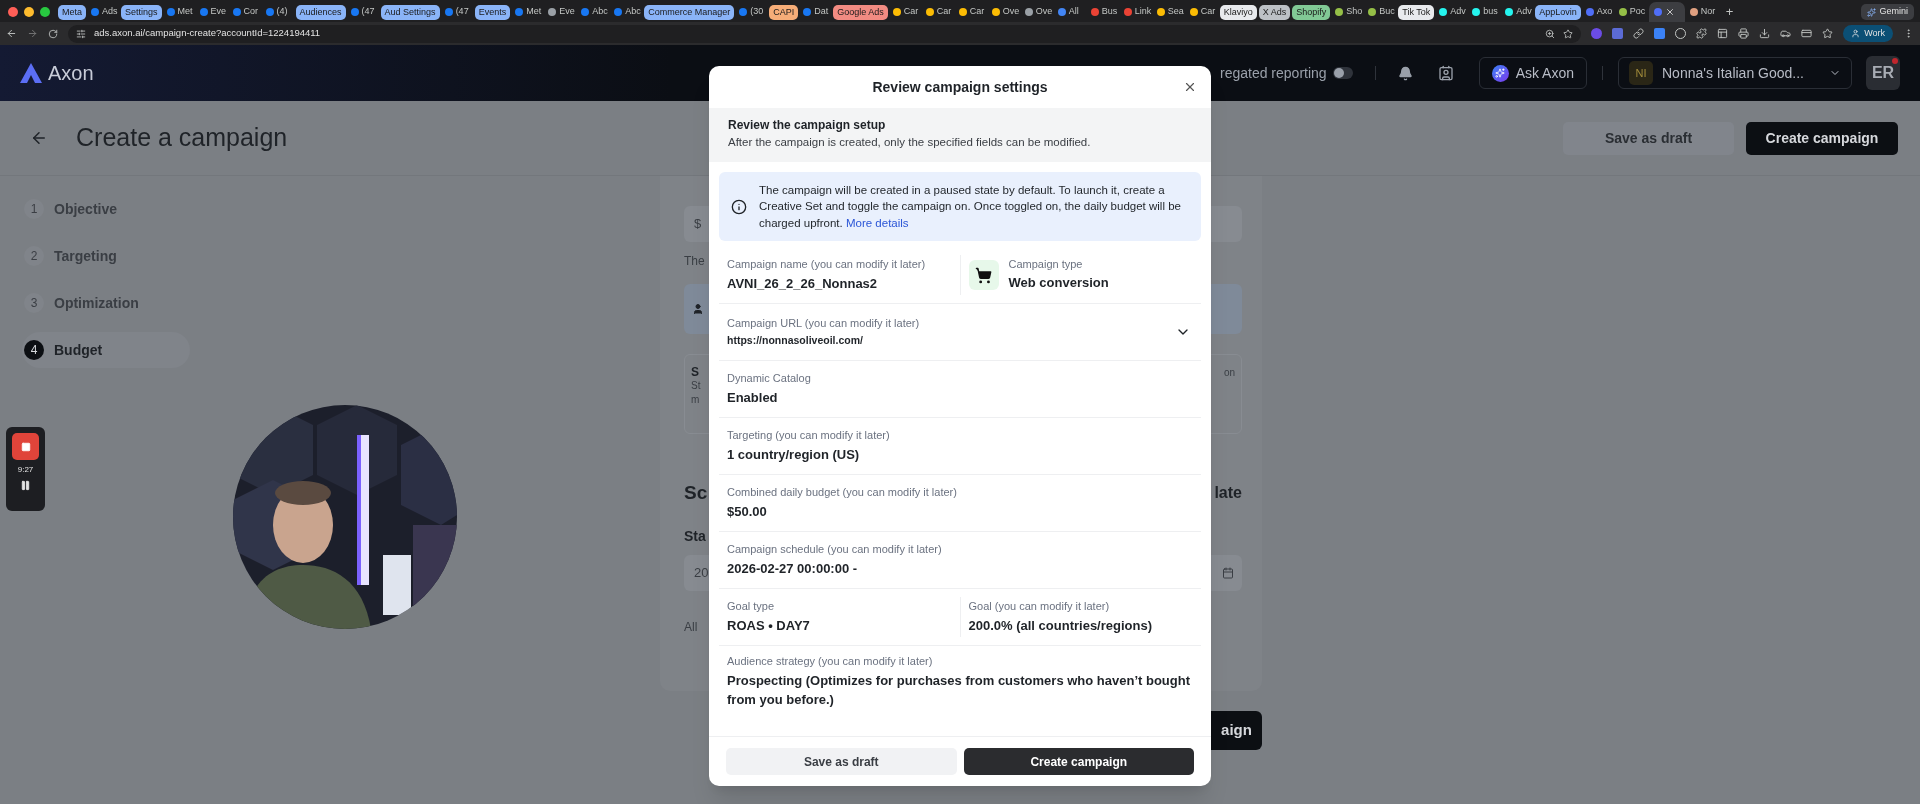  I want to click on reload-icon, so click(53, 33).